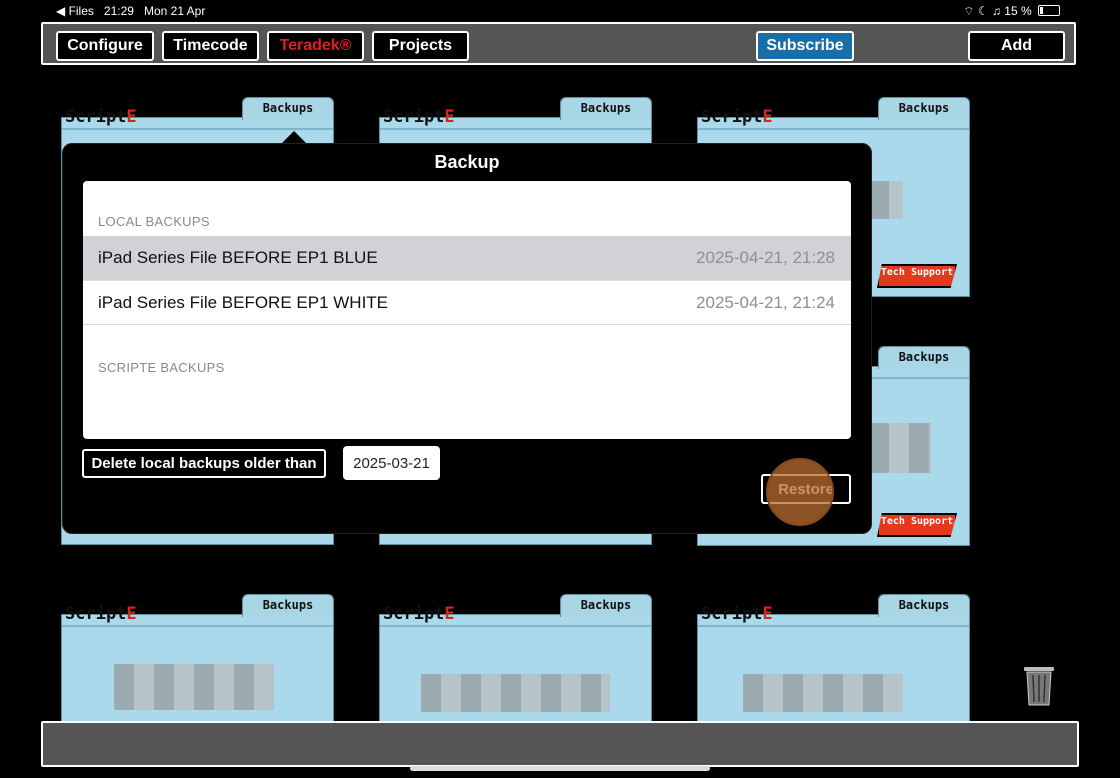  I want to click on add-button: Add, so click(1016, 46).